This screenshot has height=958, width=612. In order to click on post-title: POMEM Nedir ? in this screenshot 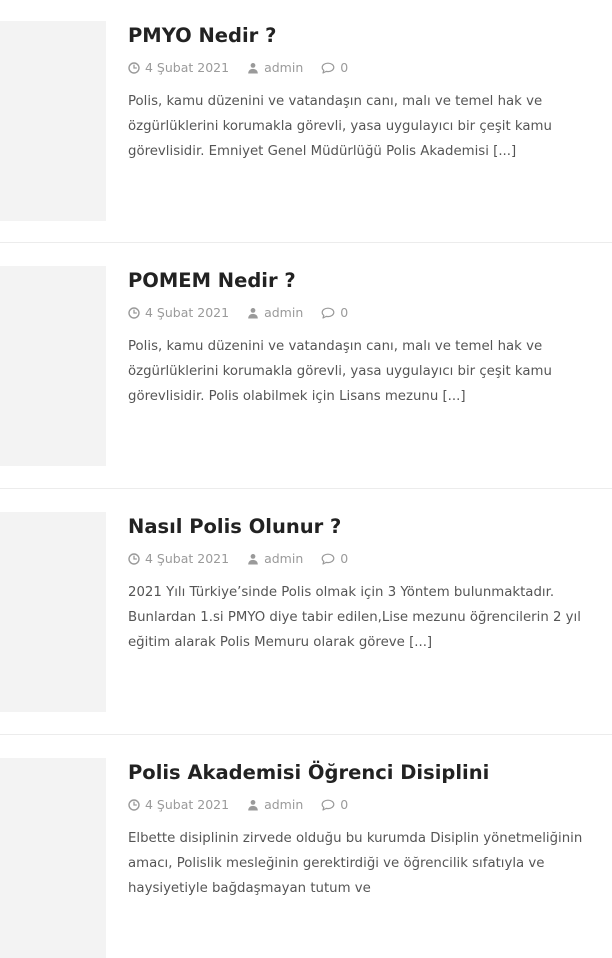, I will do `click(212, 281)`.